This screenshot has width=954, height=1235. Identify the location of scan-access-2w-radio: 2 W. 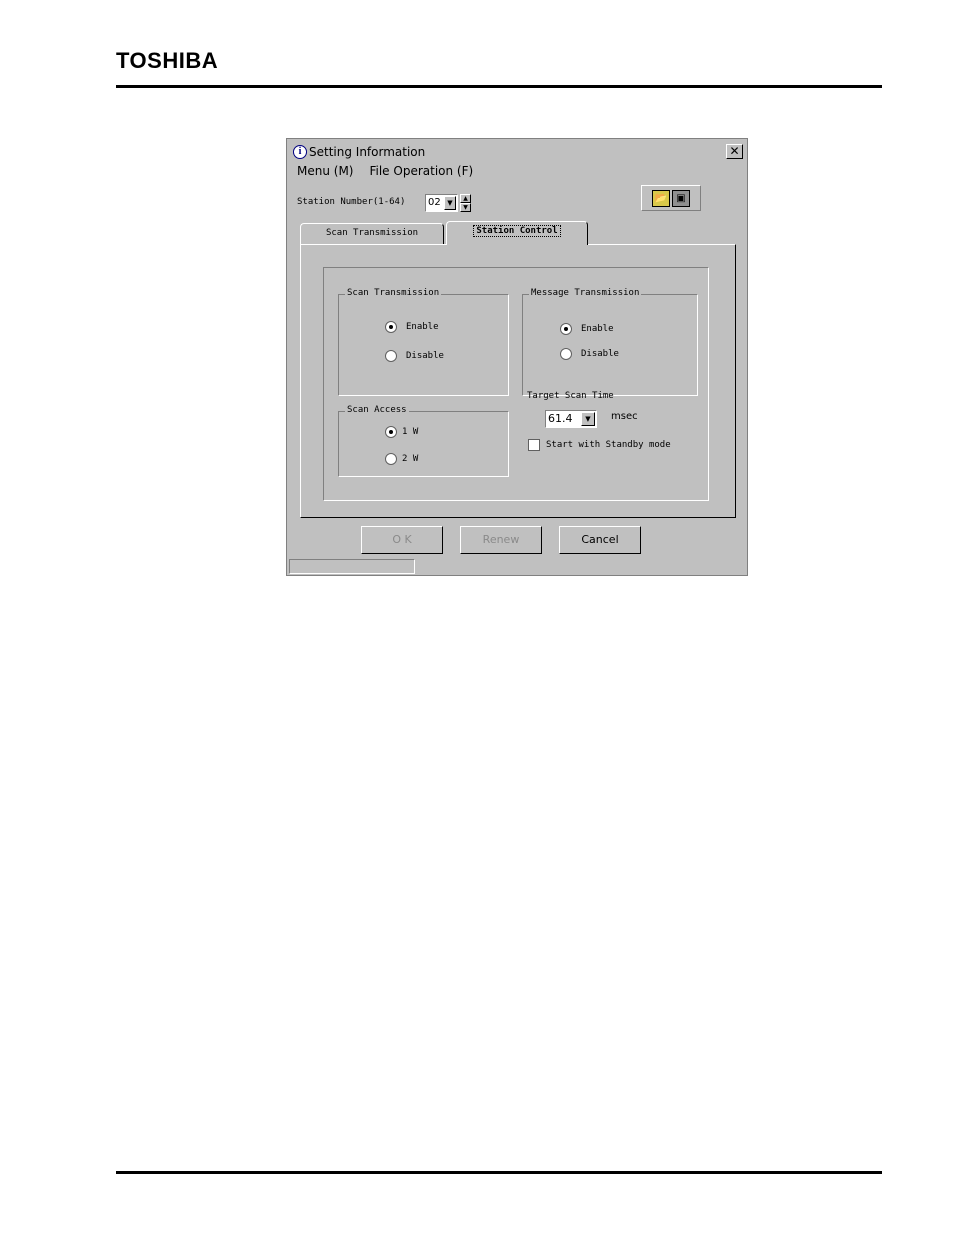
(401, 459).